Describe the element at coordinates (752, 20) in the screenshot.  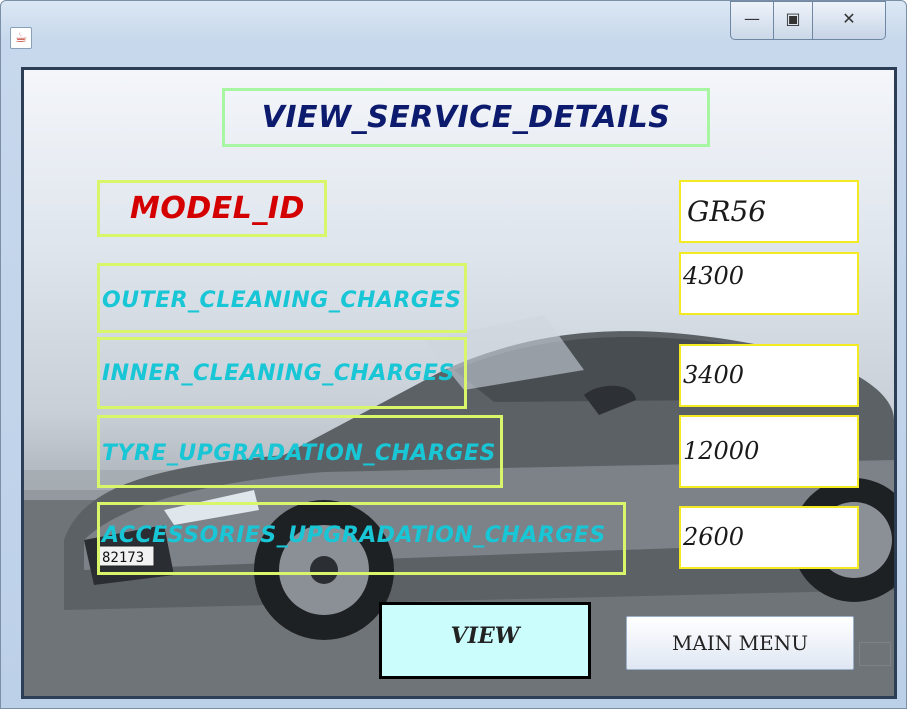
I see `minimize-button: —` at that location.